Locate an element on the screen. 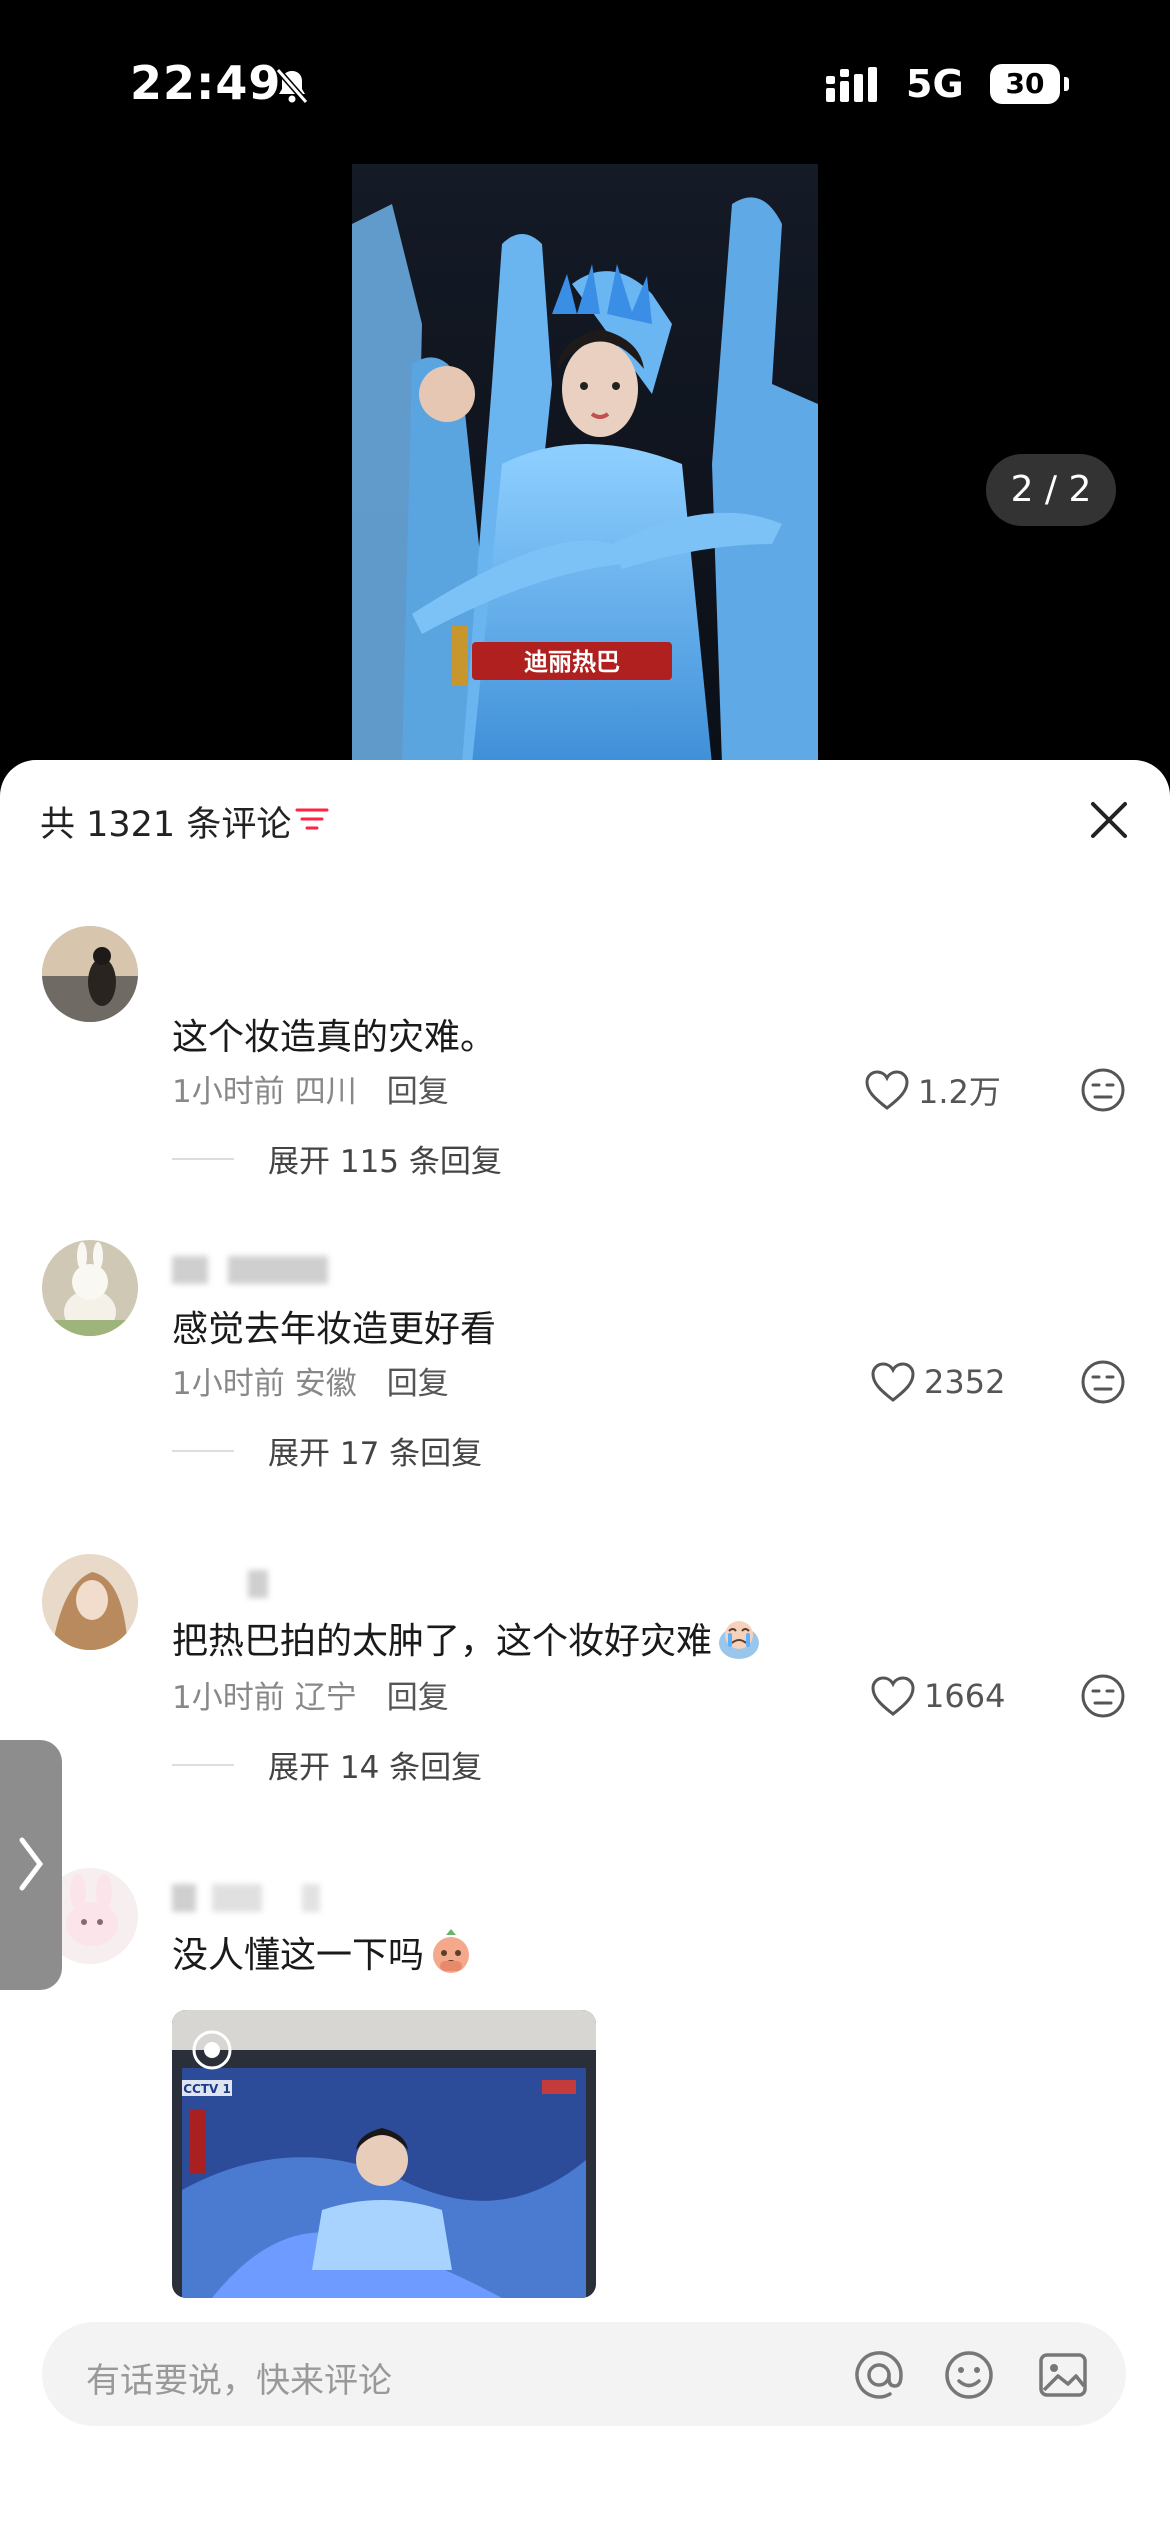 This screenshot has height=2532, width=1170. comment-text: 这个妆造真的灾难。 is located at coordinates (334, 1037).